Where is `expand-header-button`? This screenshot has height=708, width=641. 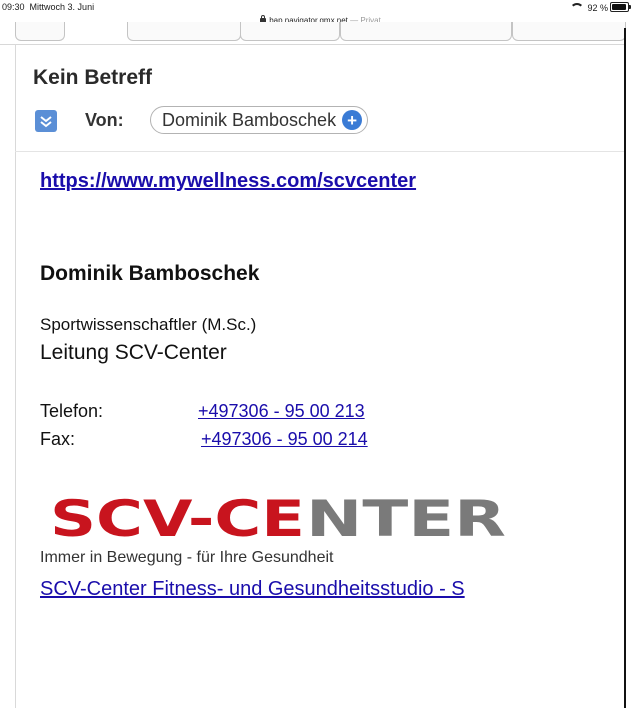 expand-header-button is located at coordinates (46, 121).